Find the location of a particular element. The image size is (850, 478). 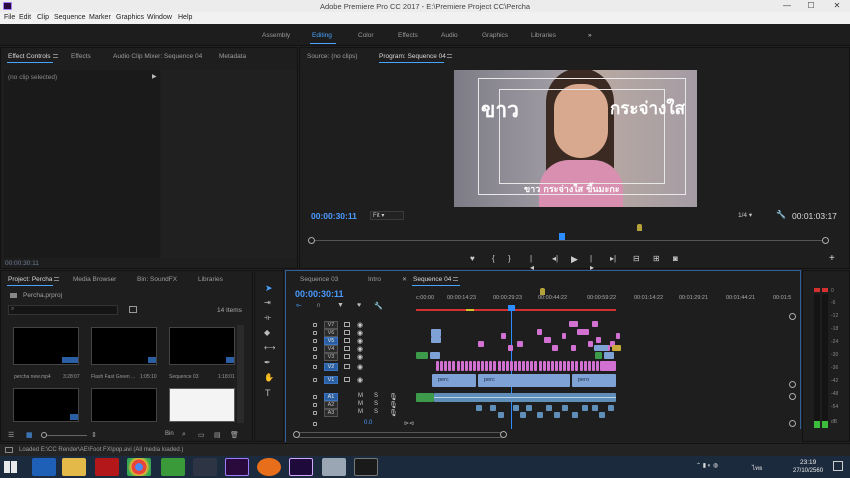

timeline-settings-icon: 🔧 is located at coordinates (378, 306).